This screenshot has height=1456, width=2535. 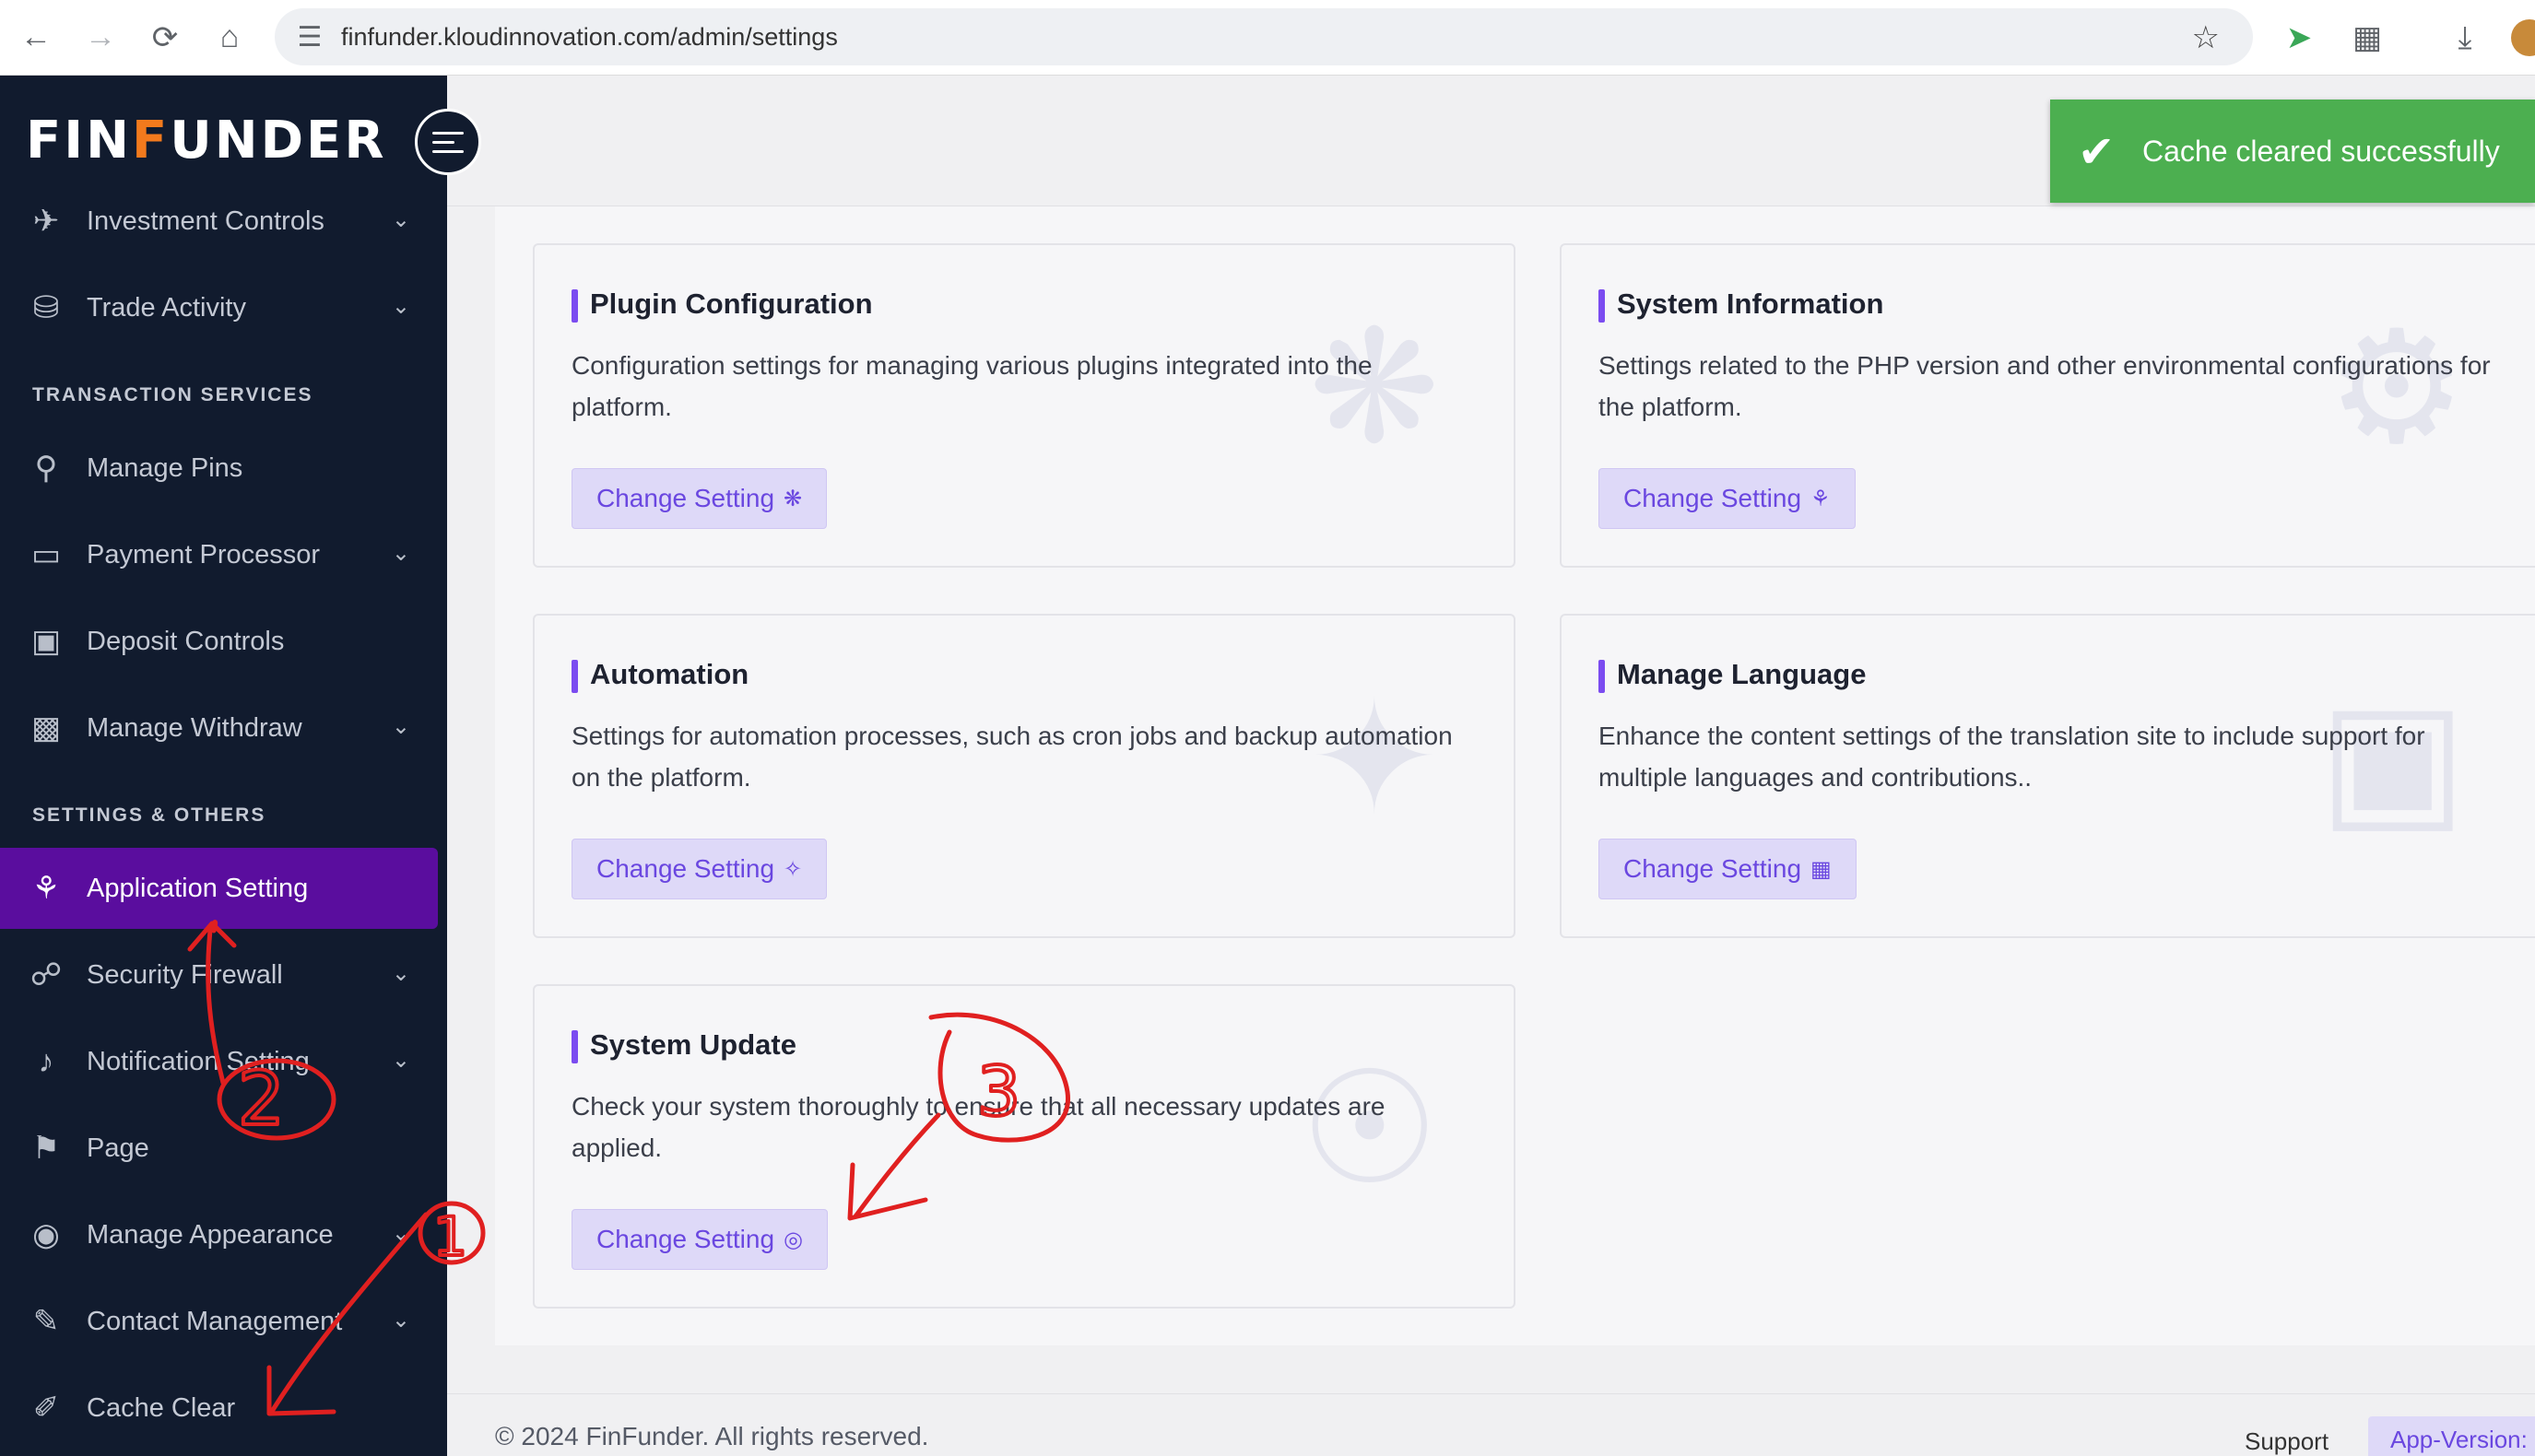 What do you see at coordinates (309, 37) in the screenshot?
I see `site-settings-icon: ☰` at bounding box center [309, 37].